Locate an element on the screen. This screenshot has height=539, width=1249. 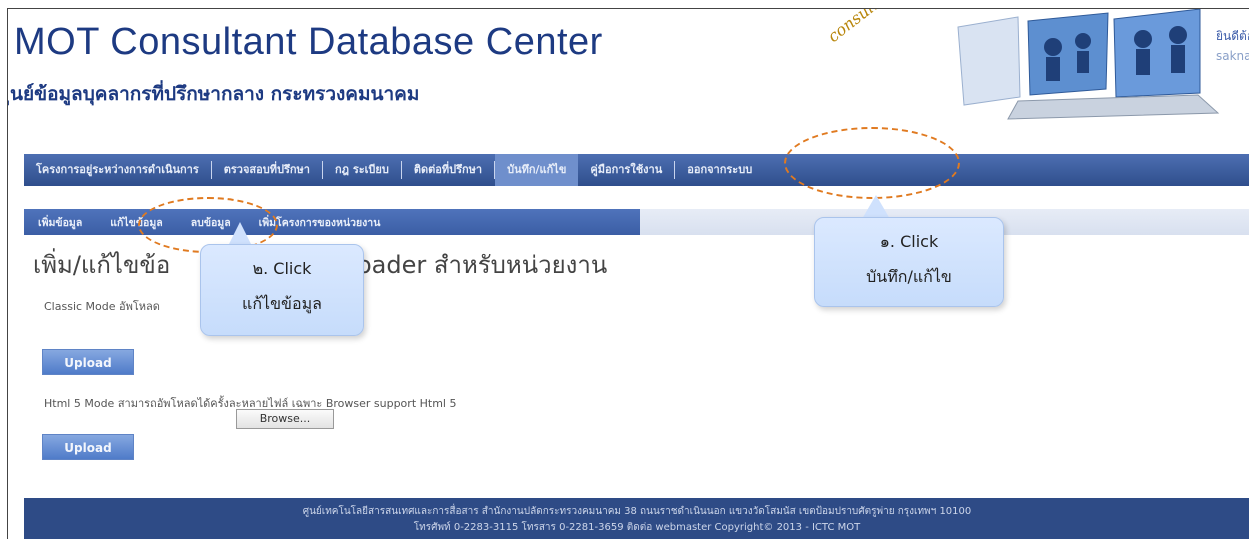
site-title: MOT Consultant Database Center is located at coordinates (308, 42).